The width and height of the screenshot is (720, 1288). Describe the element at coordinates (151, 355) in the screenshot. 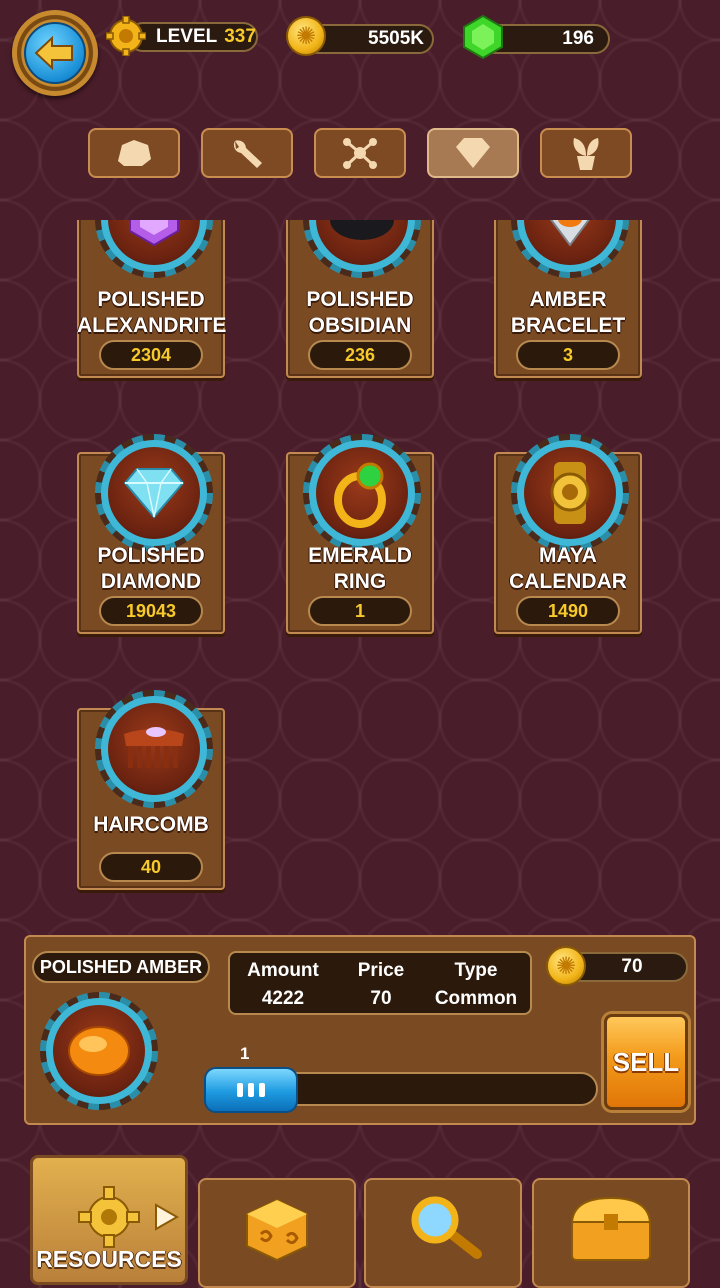

I see `item-count: 2304` at that location.